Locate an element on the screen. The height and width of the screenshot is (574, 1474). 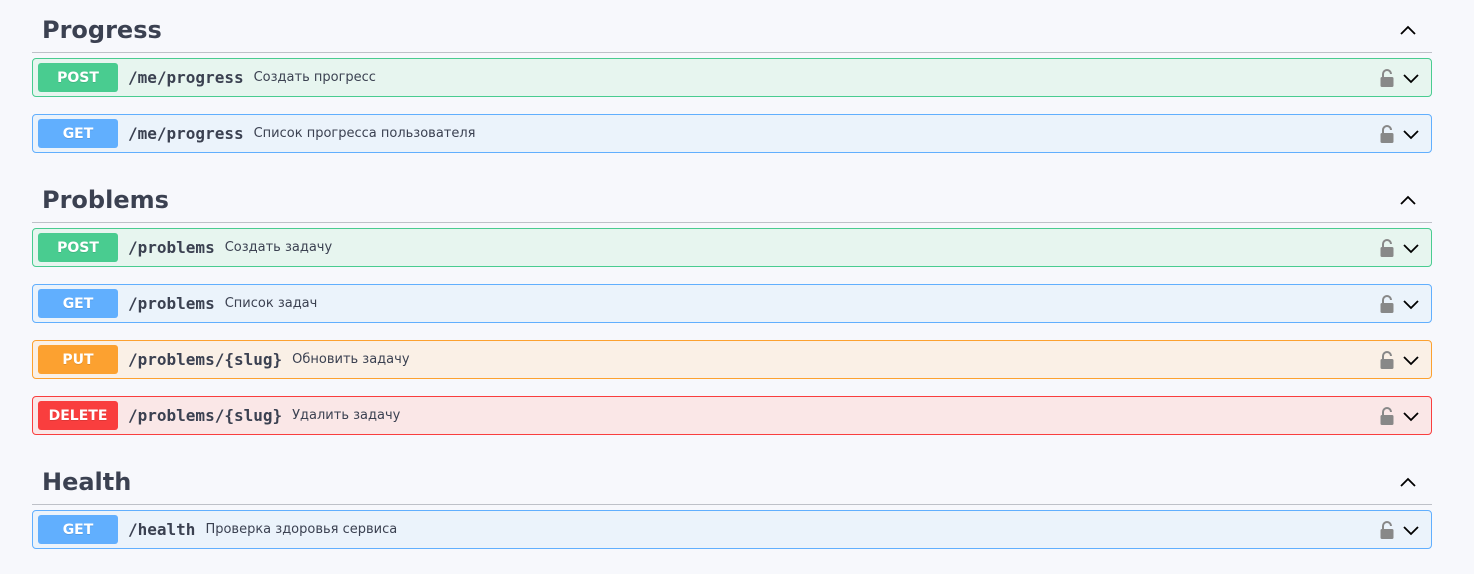
operation-summary: Создать прогресс is located at coordinates (314, 77).